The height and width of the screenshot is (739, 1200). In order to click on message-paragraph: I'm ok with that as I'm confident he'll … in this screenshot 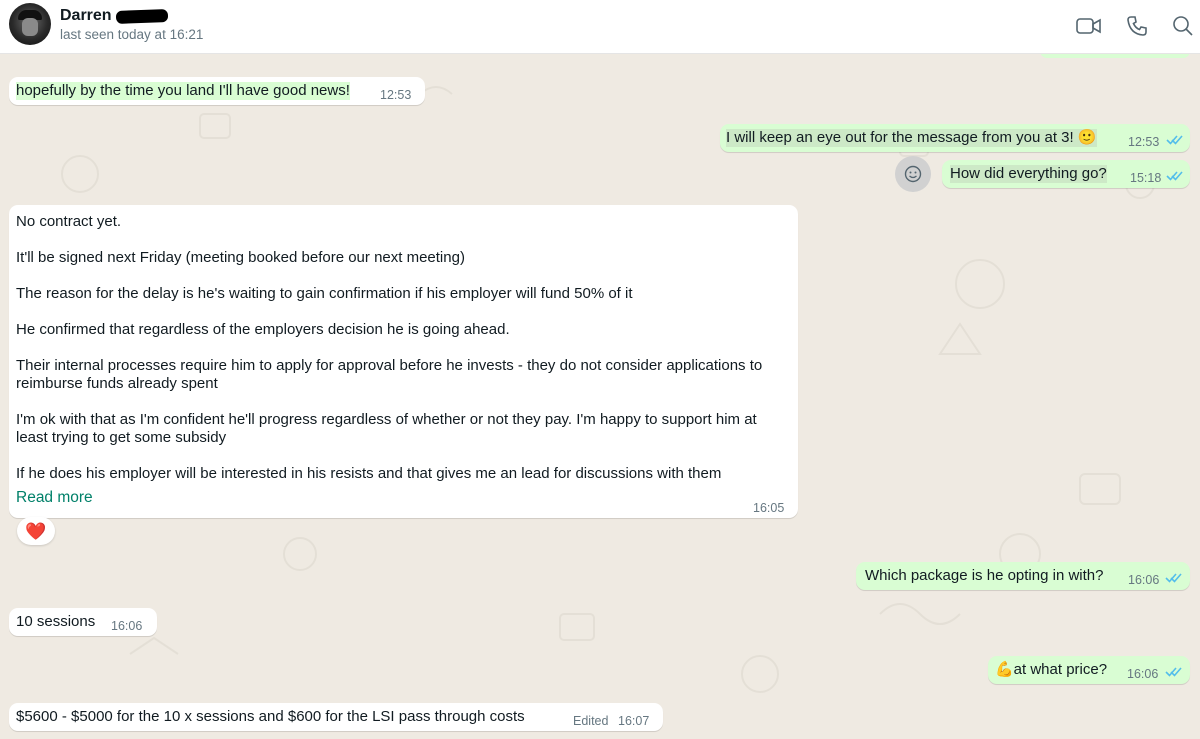, I will do `click(386, 428)`.